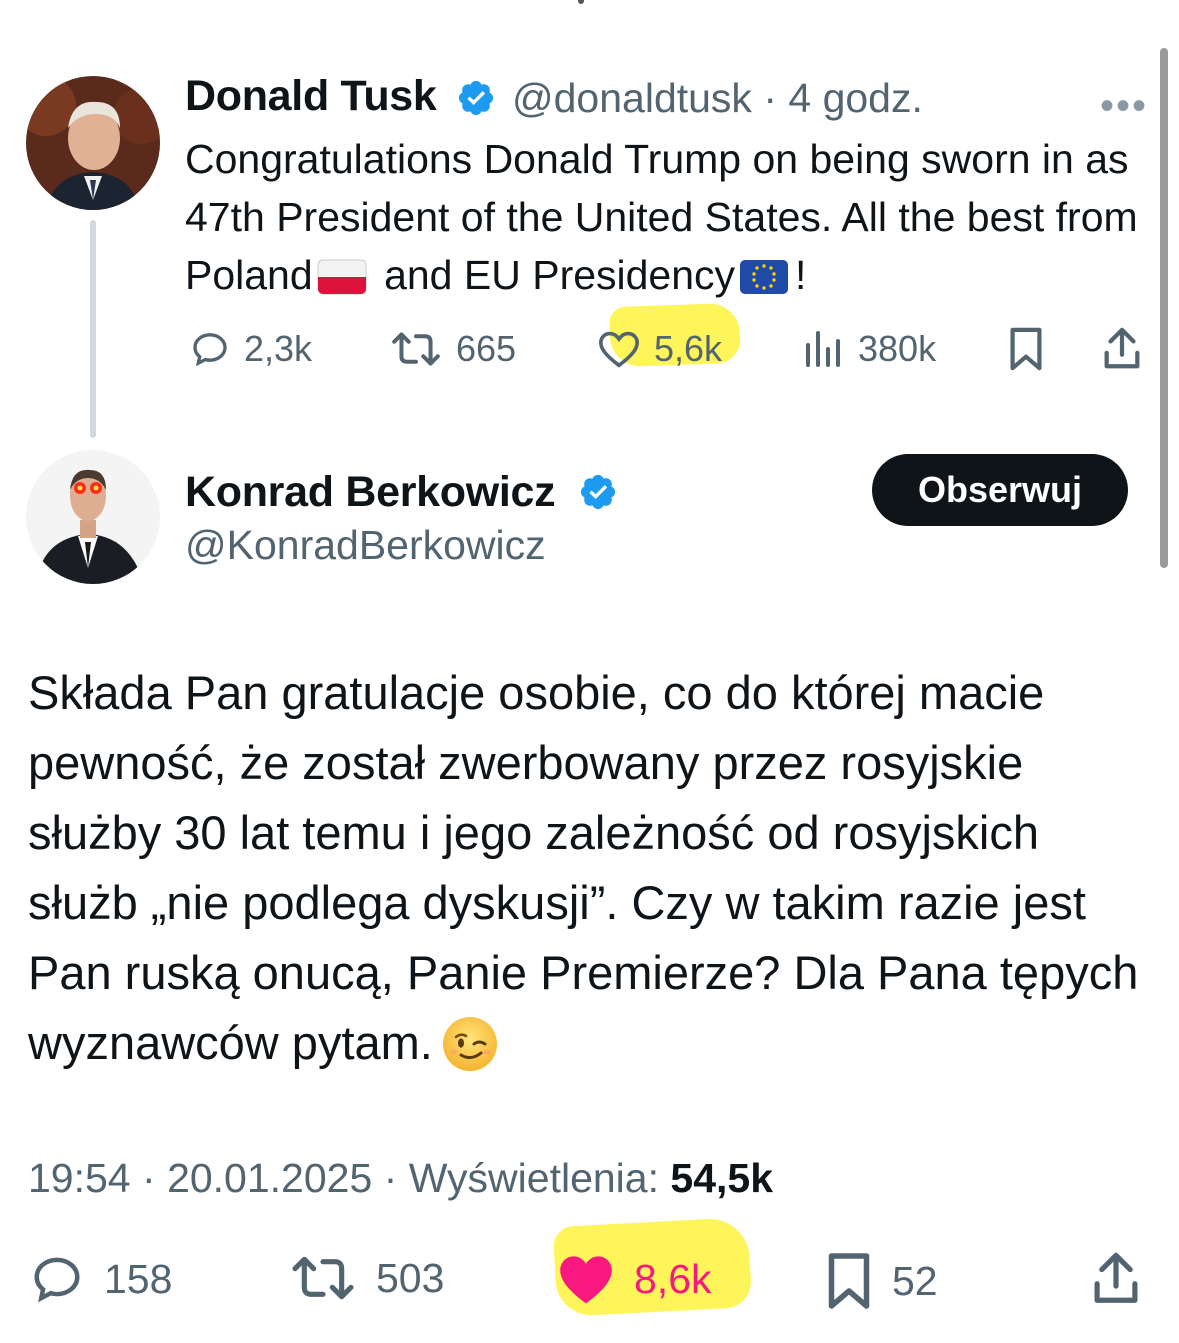 The width and height of the screenshot is (1179, 1343). What do you see at coordinates (673, 1278) in the screenshot?
I see `like-count: 8,6k` at bounding box center [673, 1278].